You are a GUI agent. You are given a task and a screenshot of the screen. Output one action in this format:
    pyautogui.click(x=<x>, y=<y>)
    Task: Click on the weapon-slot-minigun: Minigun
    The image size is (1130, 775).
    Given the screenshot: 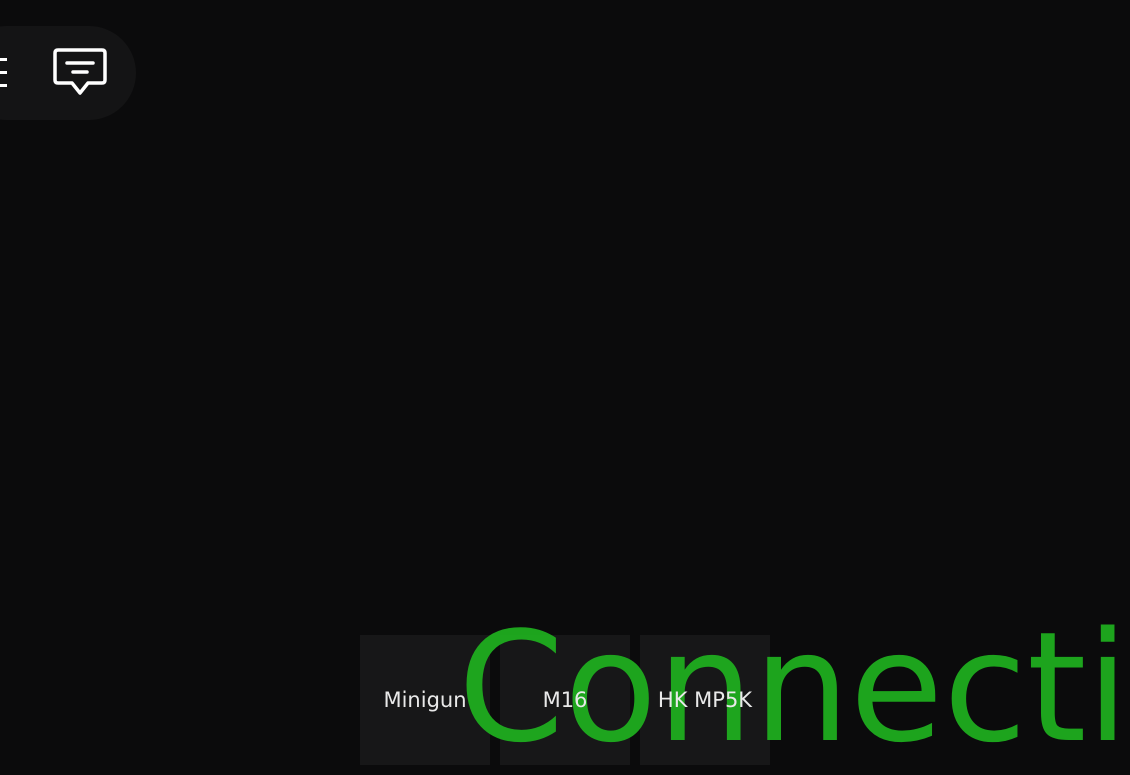 What is the action you would take?
    pyautogui.click(x=425, y=700)
    